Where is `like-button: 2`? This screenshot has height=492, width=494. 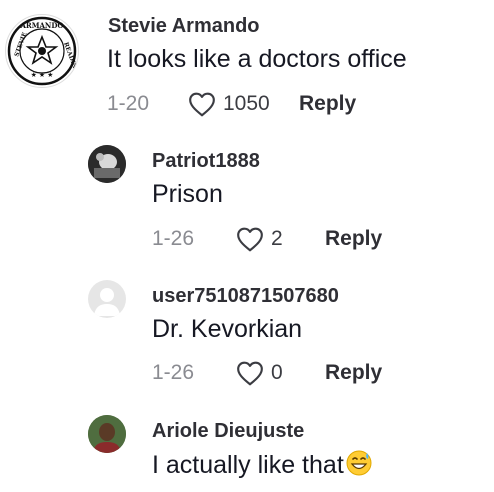
like-button: 2 is located at coordinates (280, 239).